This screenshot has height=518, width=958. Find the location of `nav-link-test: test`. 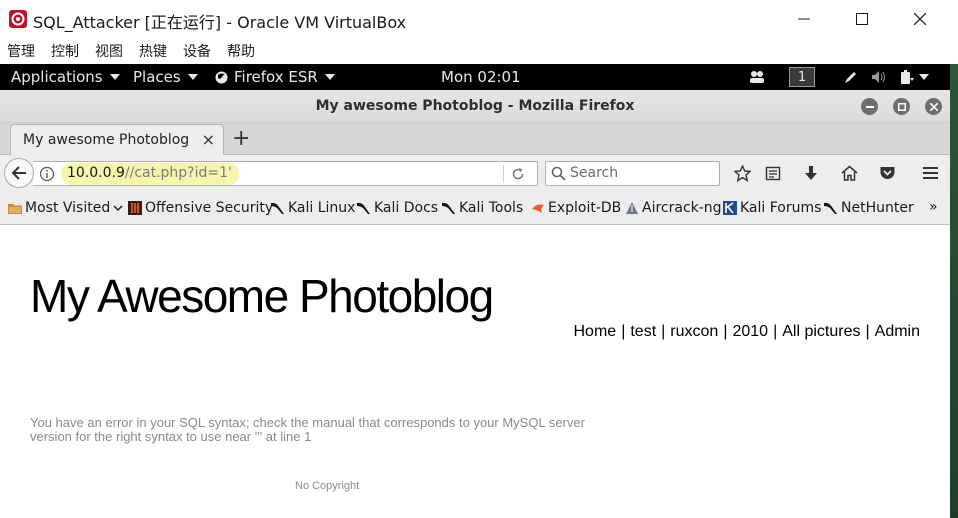

nav-link-test: test is located at coordinates (643, 331).